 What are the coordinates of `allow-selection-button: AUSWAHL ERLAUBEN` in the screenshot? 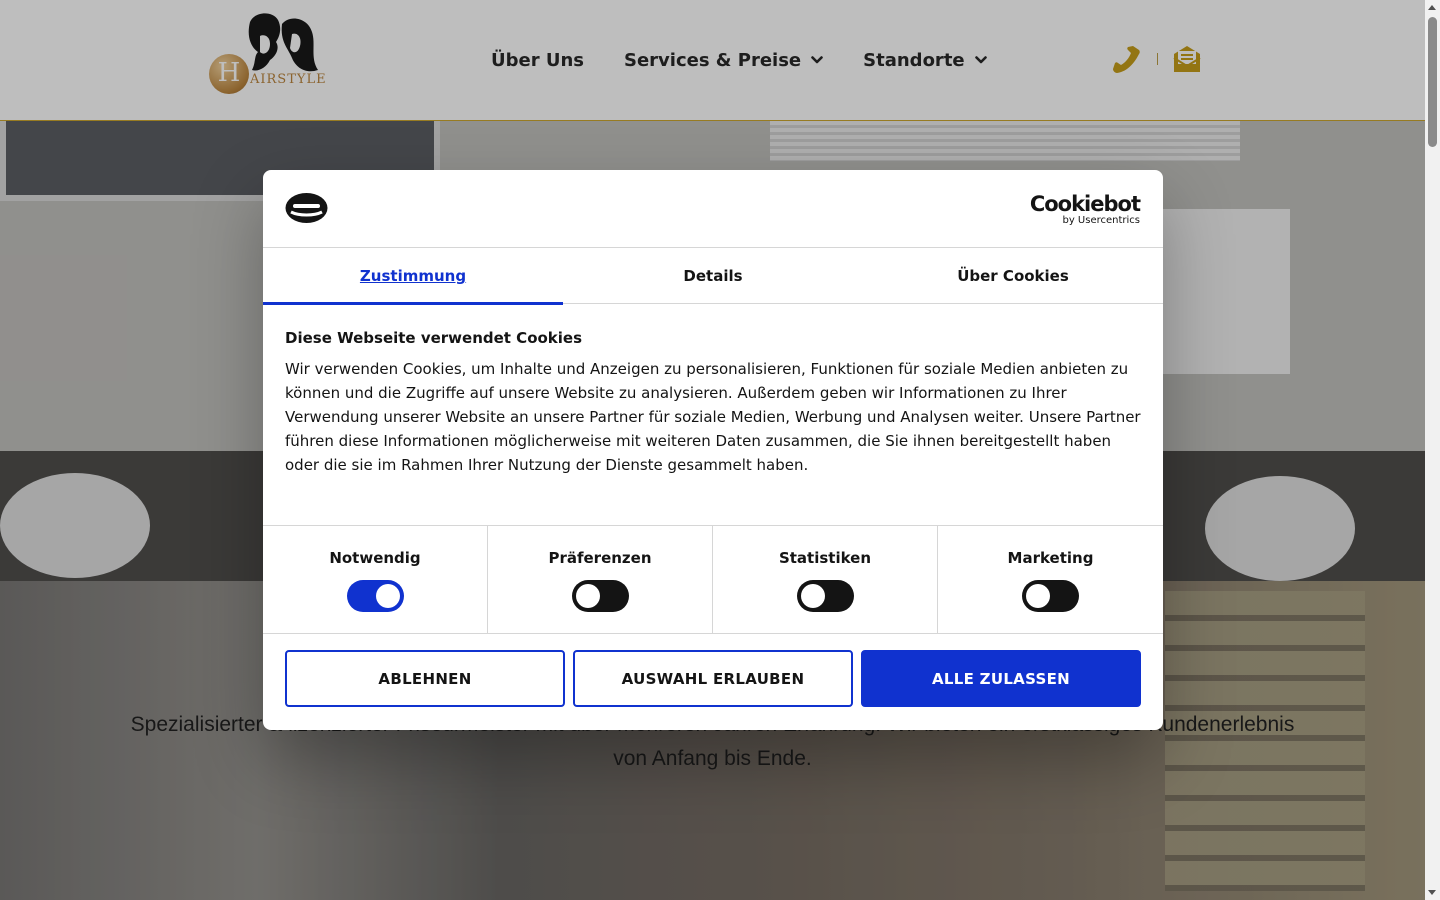 It's located at (713, 678).